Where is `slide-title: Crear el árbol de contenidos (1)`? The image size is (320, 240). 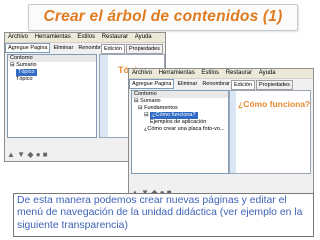
slide-title: Crear el árbol de contenidos (1) is located at coordinates (163, 16).